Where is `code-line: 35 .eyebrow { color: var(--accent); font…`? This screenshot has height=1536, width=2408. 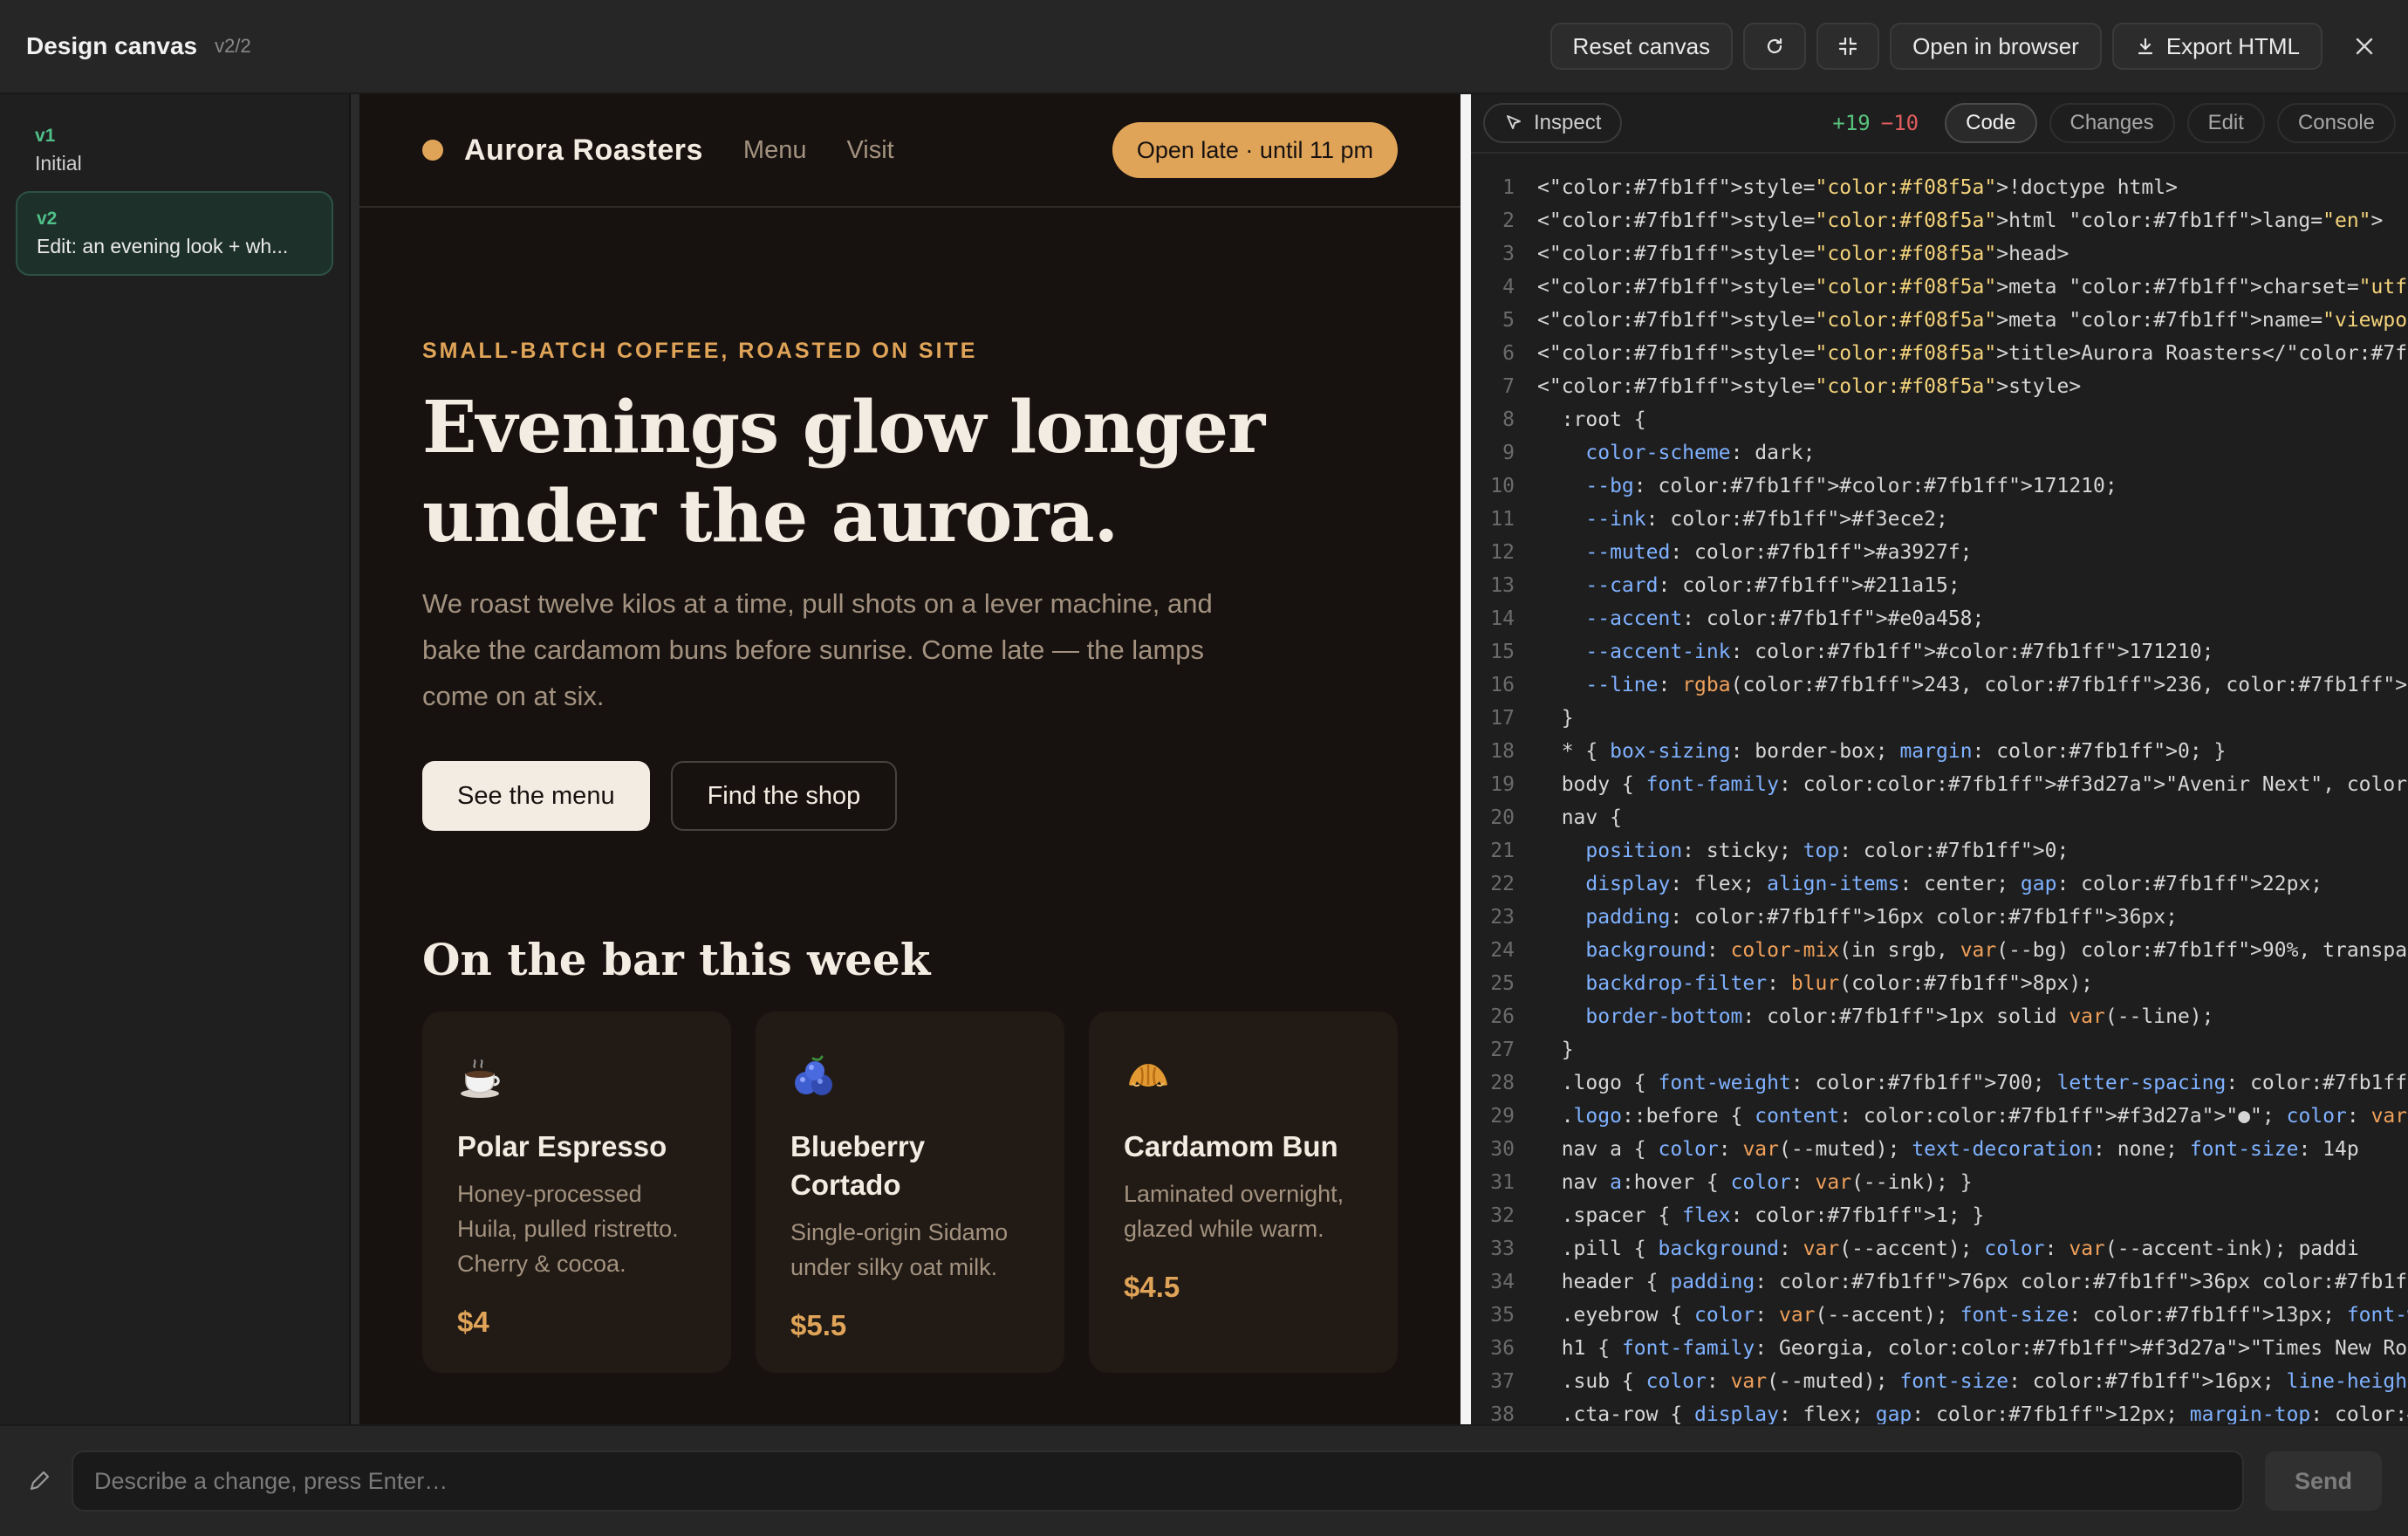 code-line: 35 .eyebrow { color: var(--accent); font… is located at coordinates (1940, 1315).